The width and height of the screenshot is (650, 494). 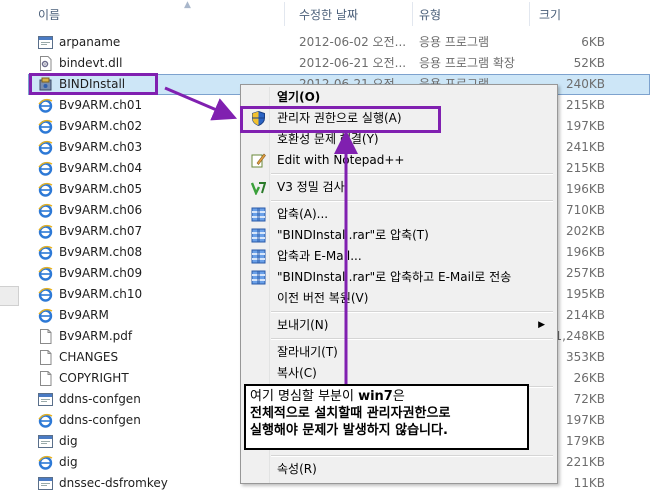 I want to click on file-name: ddns-confgen, so click(x=100, y=399).